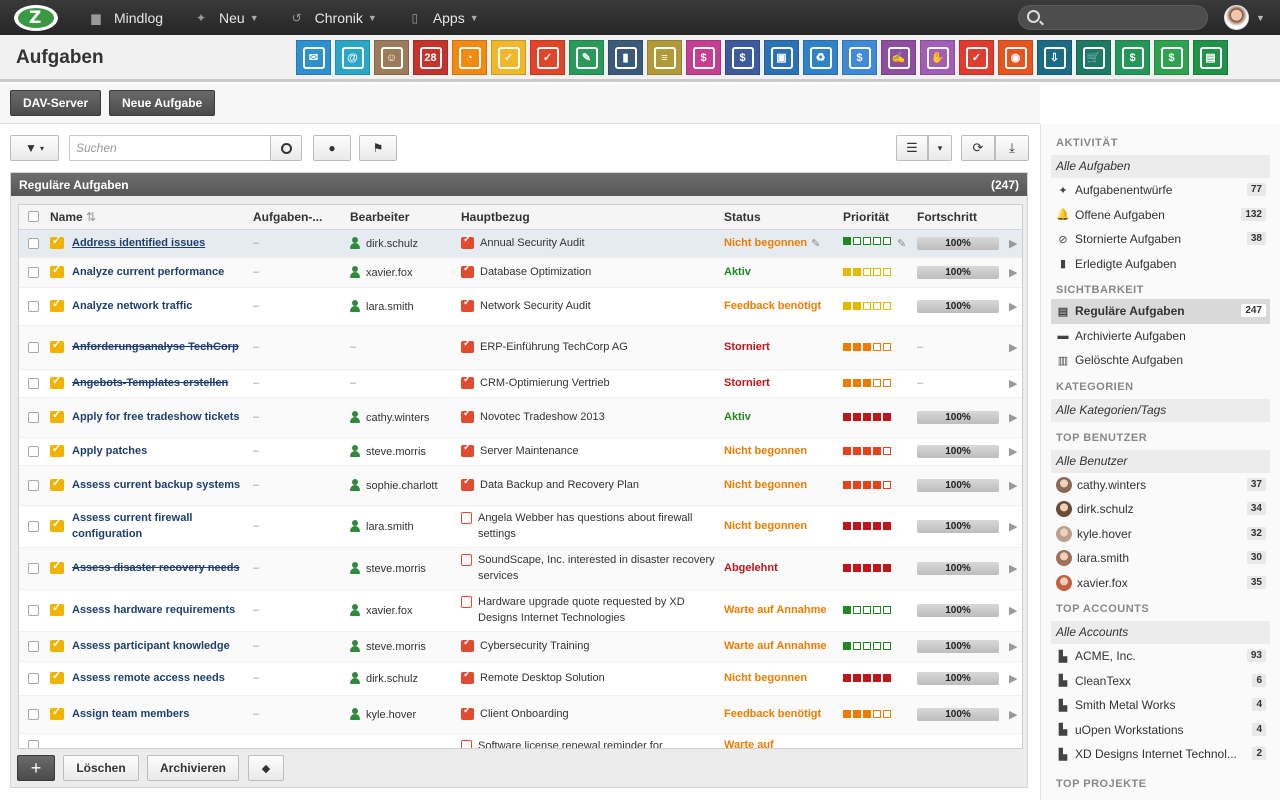 The width and height of the screenshot is (1280, 800). I want to click on priority-indicator: ✎, so click(877, 243).